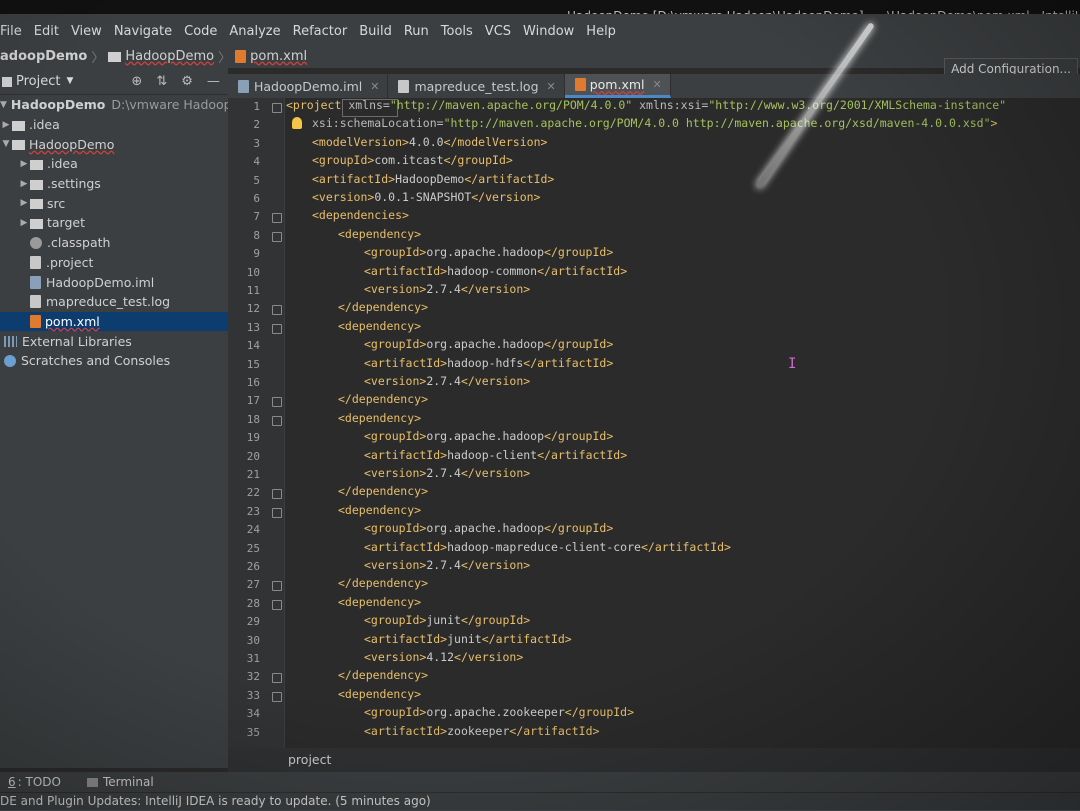 The width and height of the screenshot is (1080, 811). I want to click on menu-view: View, so click(86, 31).